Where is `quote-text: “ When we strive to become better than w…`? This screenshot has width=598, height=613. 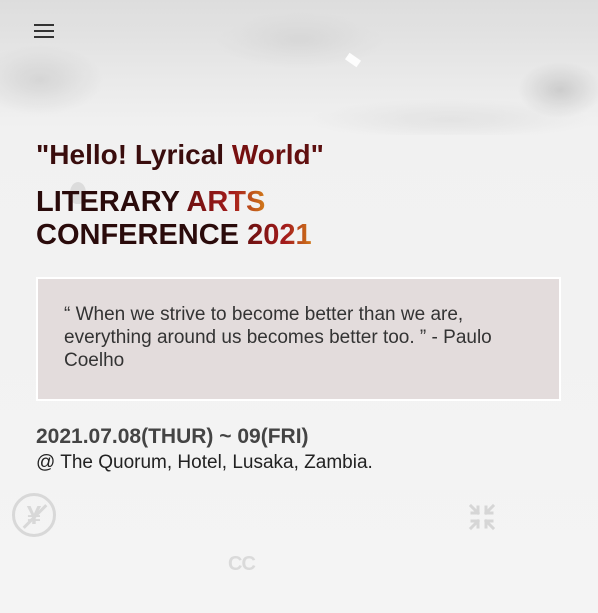
quote-text: “ When we strive to become better than w… is located at coordinates (278, 337).